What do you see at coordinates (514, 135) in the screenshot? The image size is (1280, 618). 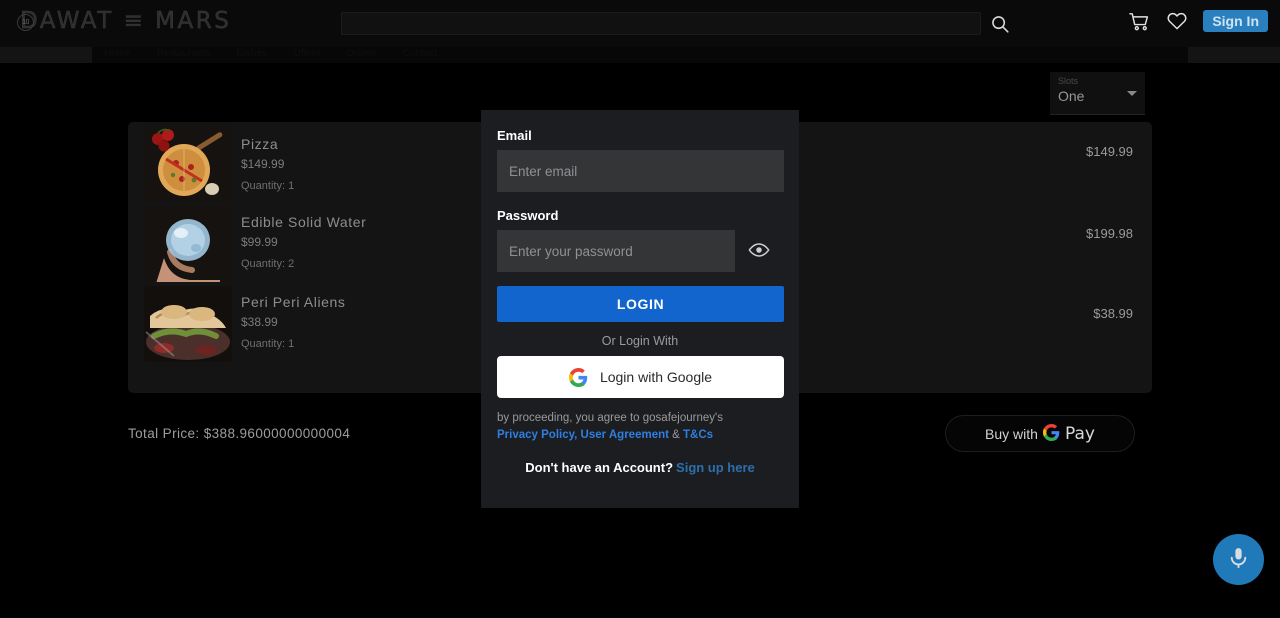 I see `email-label: Email` at bounding box center [514, 135].